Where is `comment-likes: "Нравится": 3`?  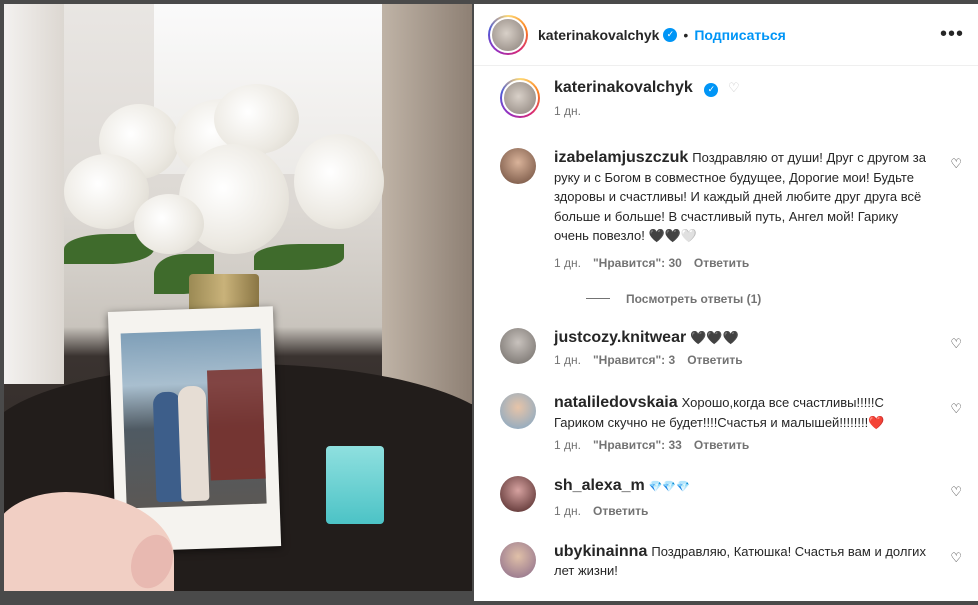 comment-likes: "Нравится": 3 is located at coordinates (634, 360).